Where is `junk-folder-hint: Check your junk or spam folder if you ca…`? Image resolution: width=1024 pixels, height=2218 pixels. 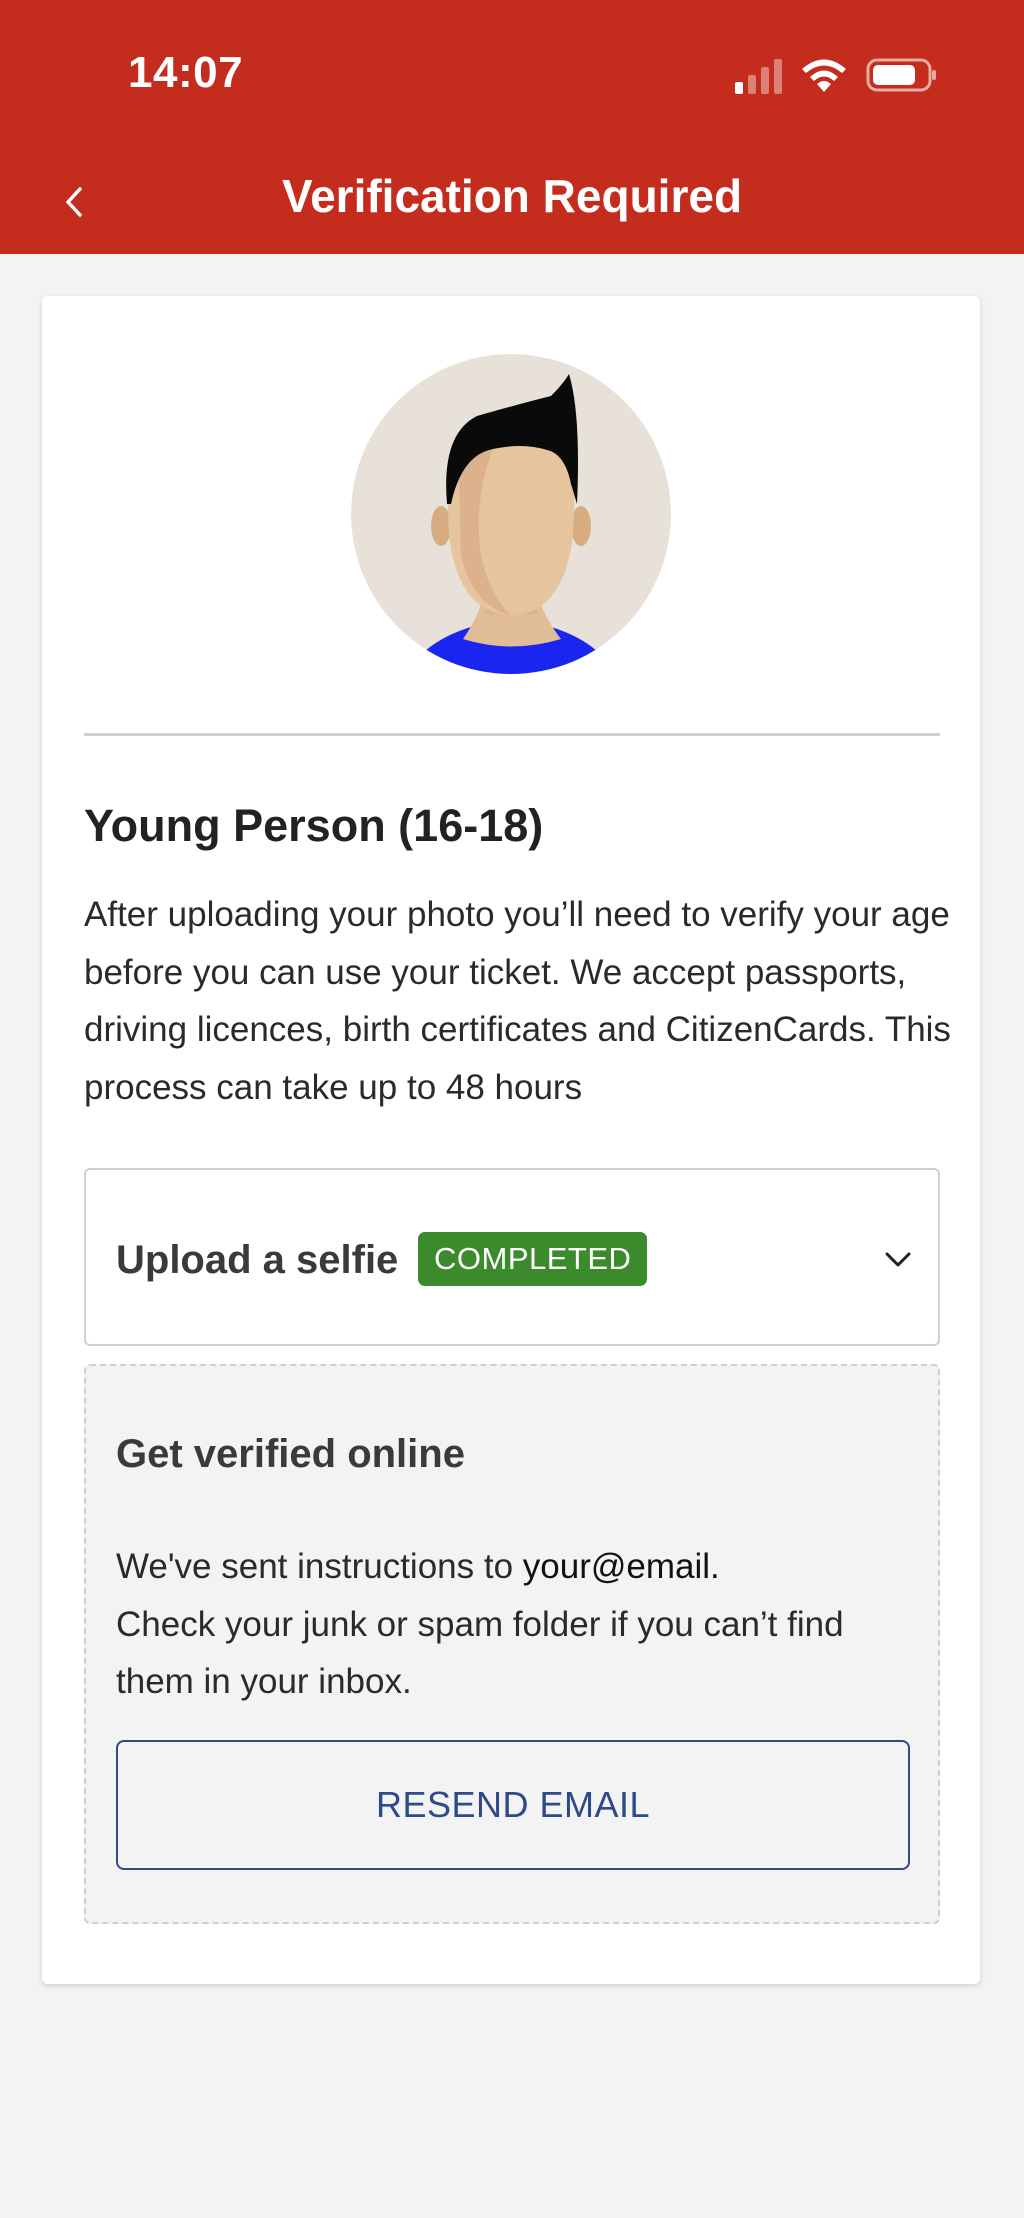 junk-folder-hint: Check your junk or spam folder if you ca… is located at coordinates (480, 1653).